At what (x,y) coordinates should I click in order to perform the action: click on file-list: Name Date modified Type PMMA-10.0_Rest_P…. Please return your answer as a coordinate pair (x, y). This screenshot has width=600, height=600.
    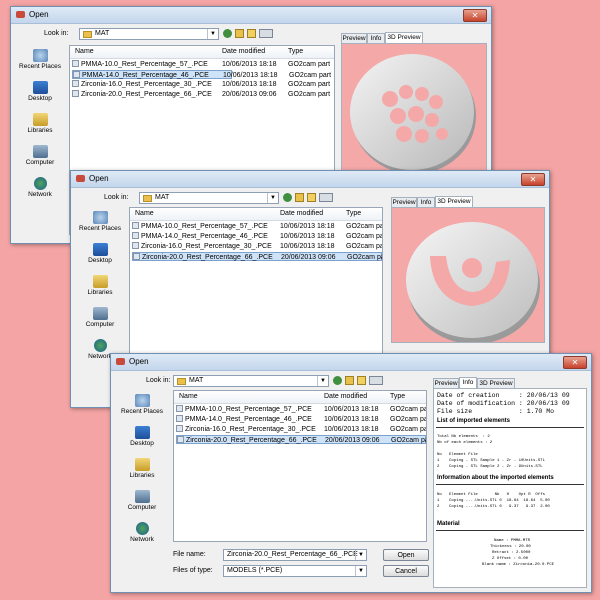
    Looking at the image, I should click on (300, 466).